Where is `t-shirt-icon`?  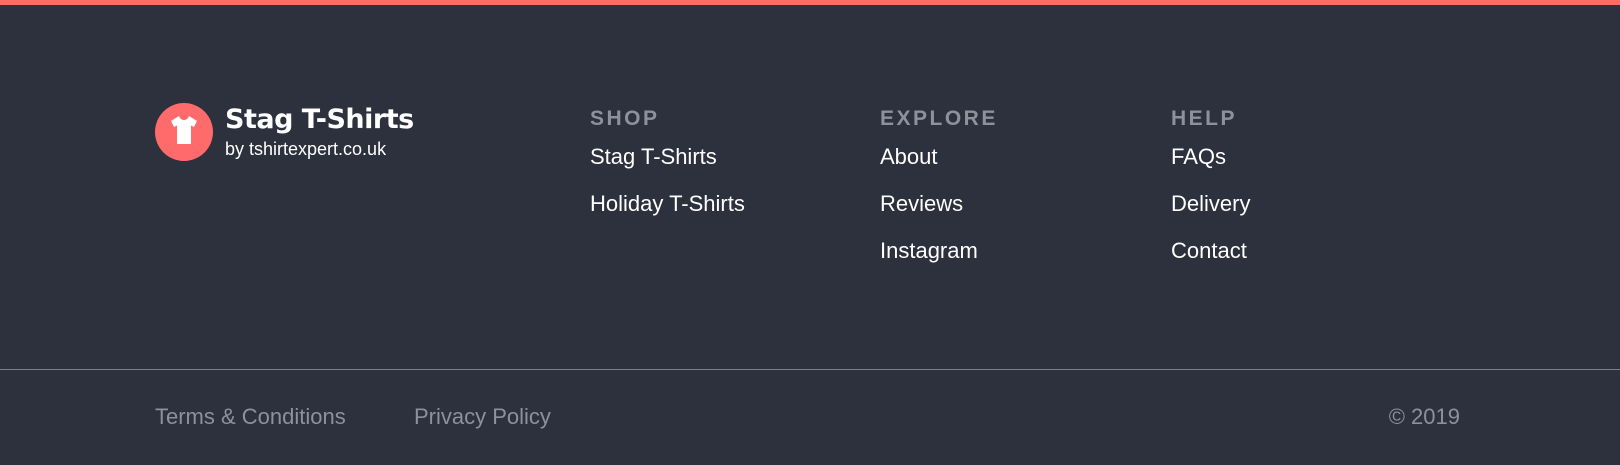
t-shirt-icon is located at coordinates (184, 132).